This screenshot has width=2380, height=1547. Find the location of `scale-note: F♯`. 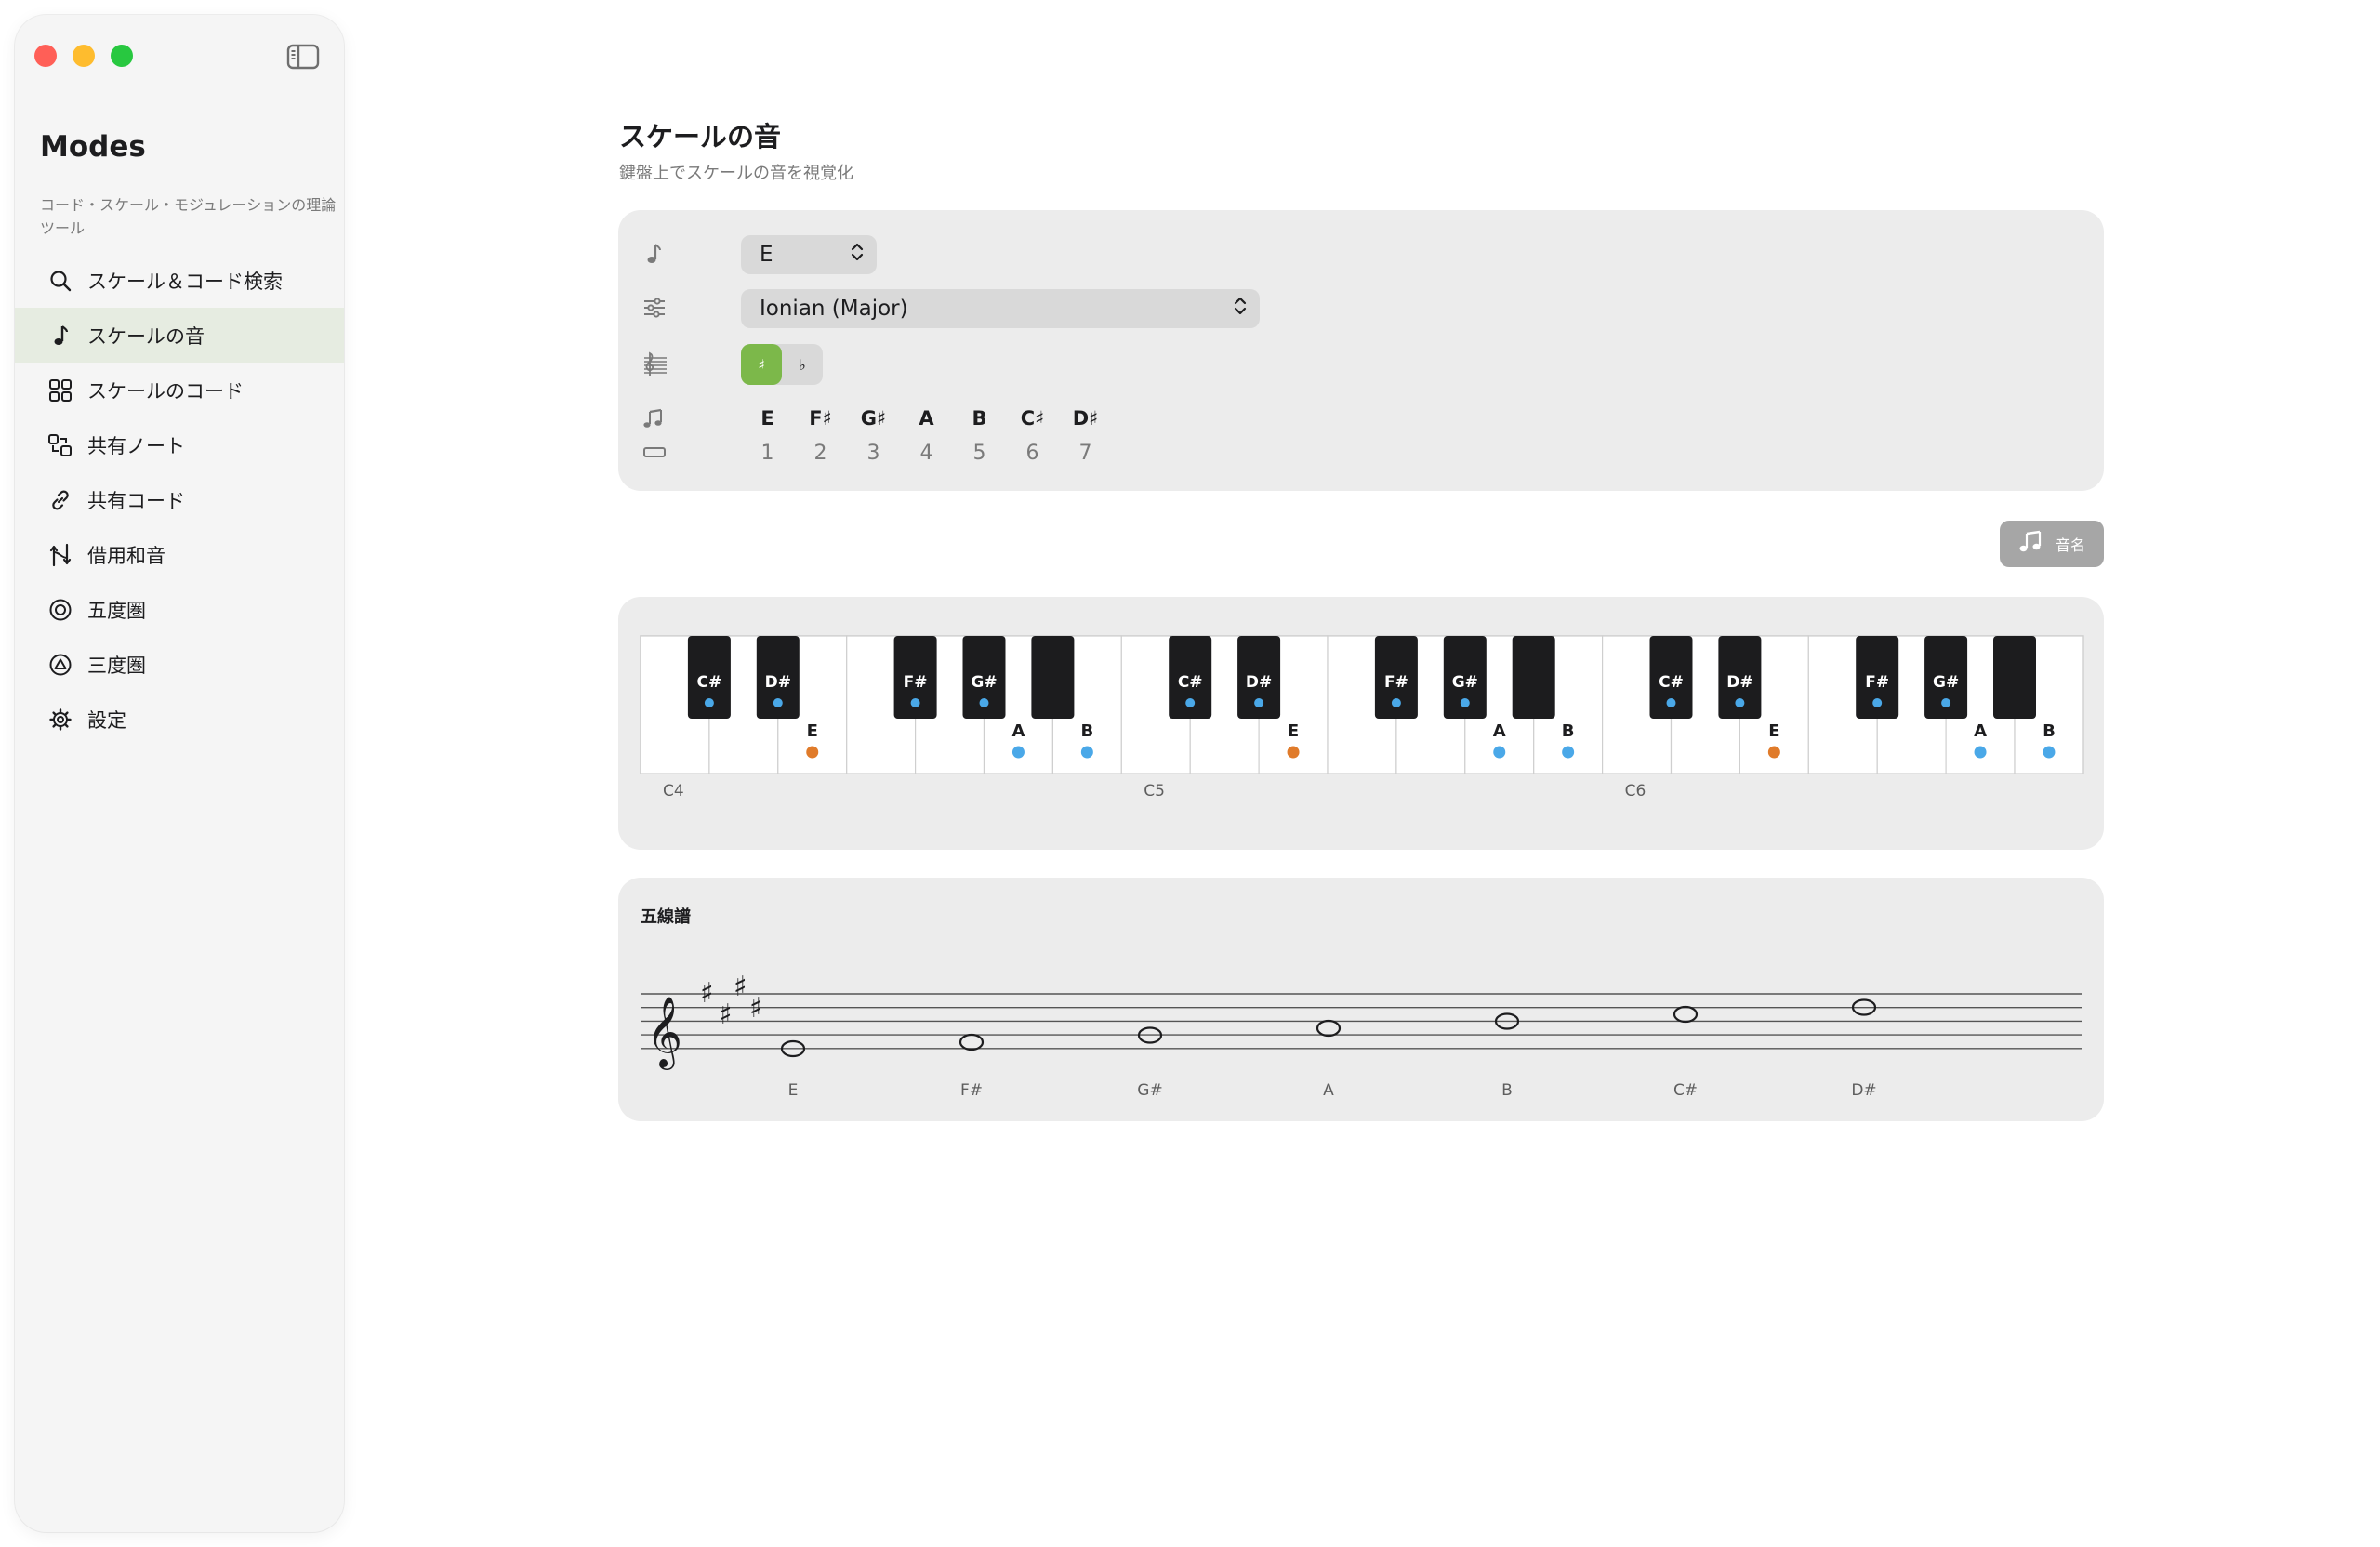

scale-note: F♯ is located at coordinates (820, 418).